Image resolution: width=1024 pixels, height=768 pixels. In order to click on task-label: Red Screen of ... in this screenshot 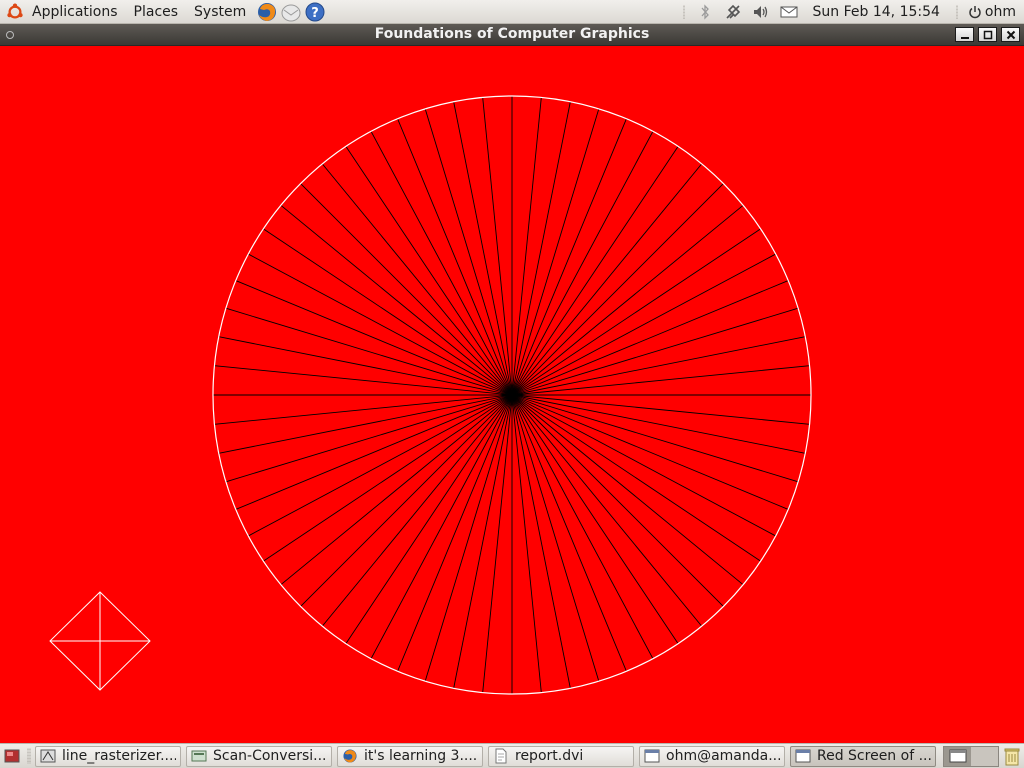, I will do `click(874, 756)`.